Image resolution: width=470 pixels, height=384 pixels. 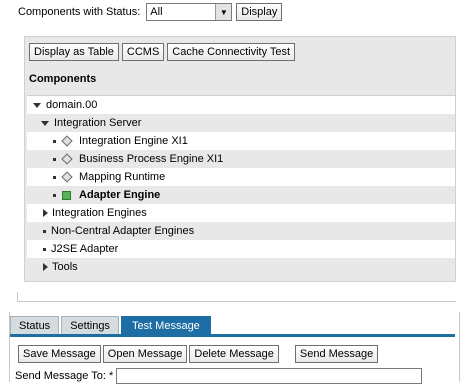 What do you see at coordinates (90, 325) in the screenshot?
I see `tab-settings: Settings` at bounding box center [90, 325].